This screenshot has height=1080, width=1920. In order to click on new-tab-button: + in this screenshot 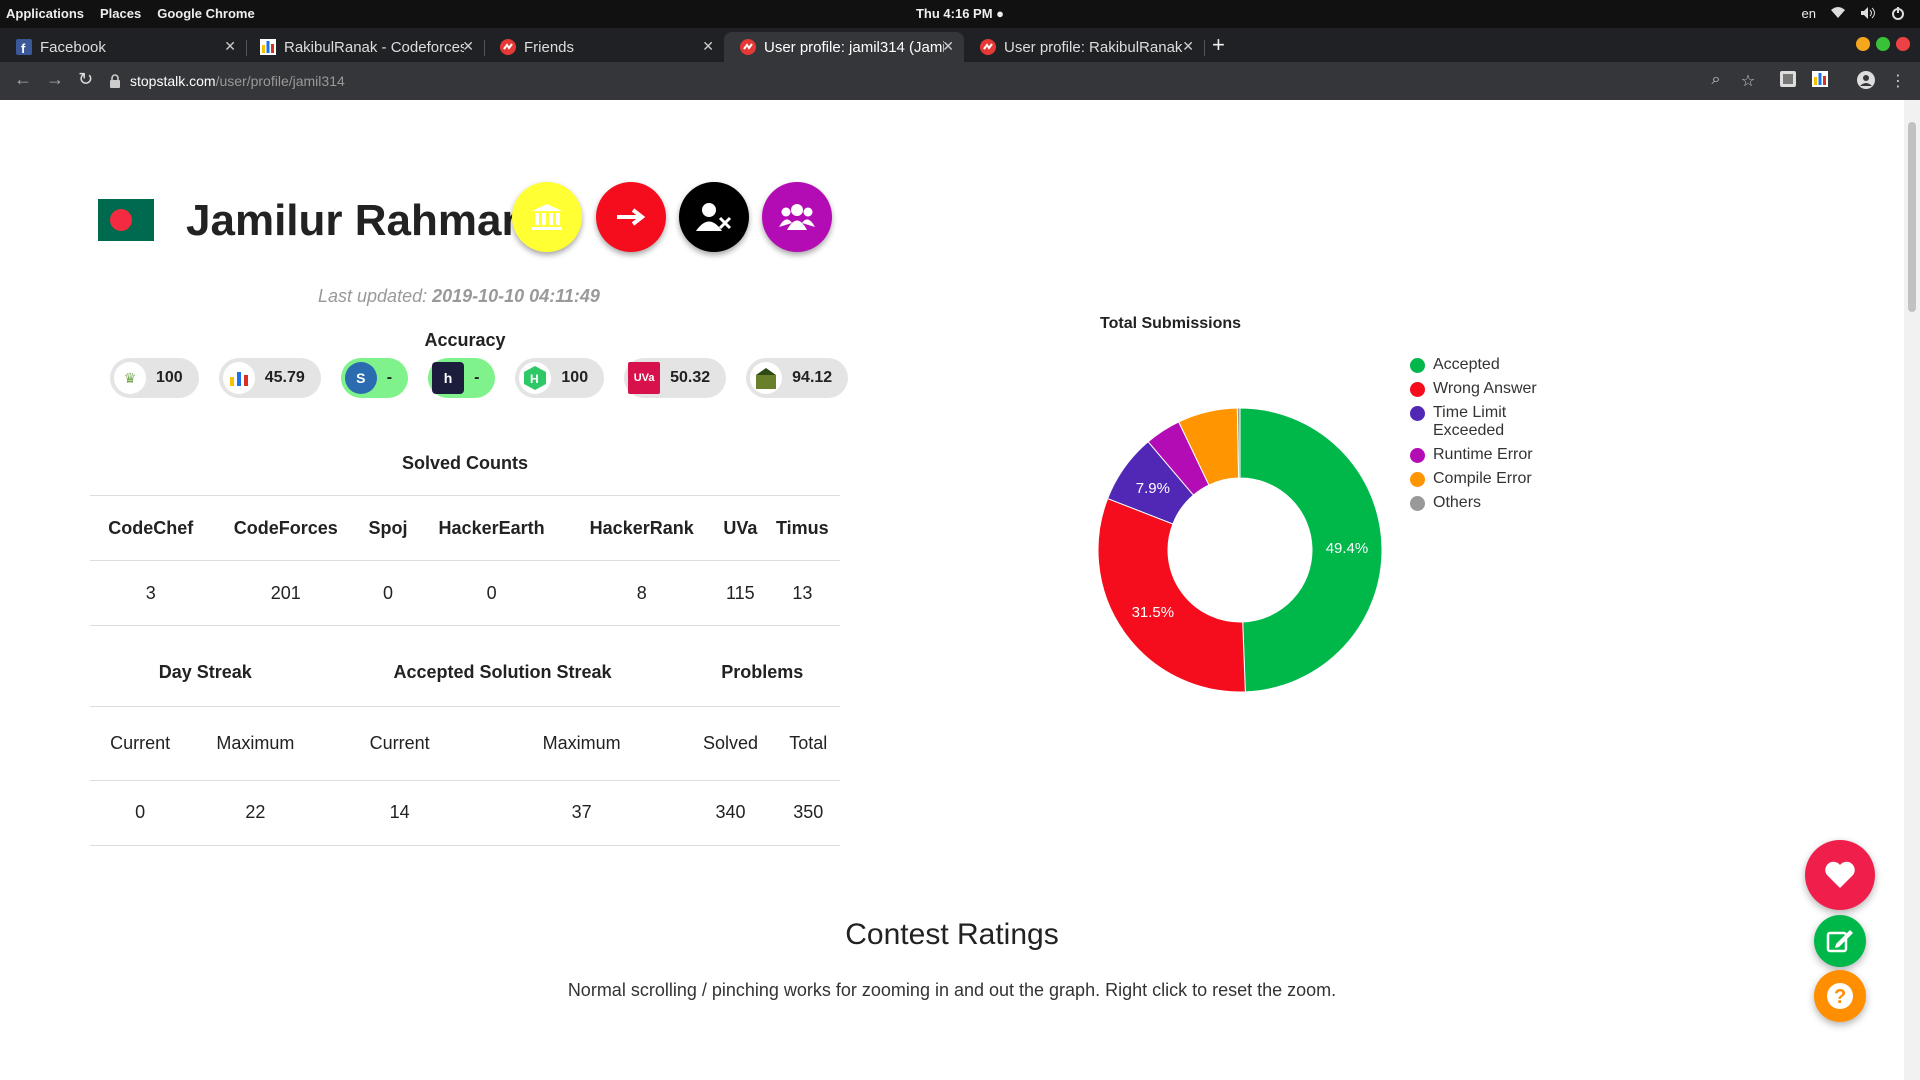, I will do `click(1218, 45)`.